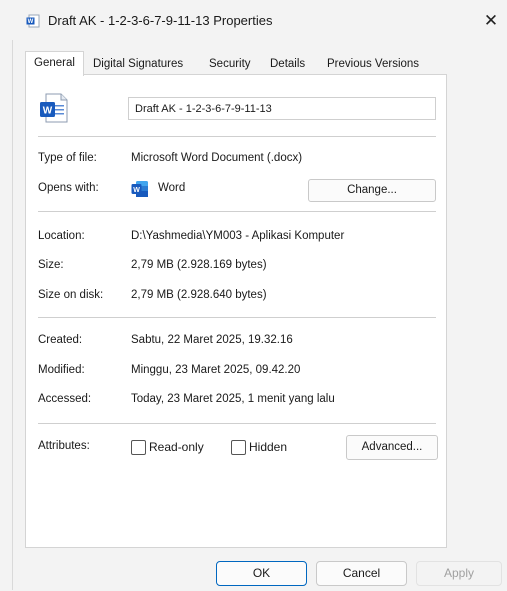  What do you see at coordinates (160, 20) in the screenshot?
I see `window-title: Draft AK - 1-2-3-6-7-9-11-13 Properties` at bounding box center [160, 20].